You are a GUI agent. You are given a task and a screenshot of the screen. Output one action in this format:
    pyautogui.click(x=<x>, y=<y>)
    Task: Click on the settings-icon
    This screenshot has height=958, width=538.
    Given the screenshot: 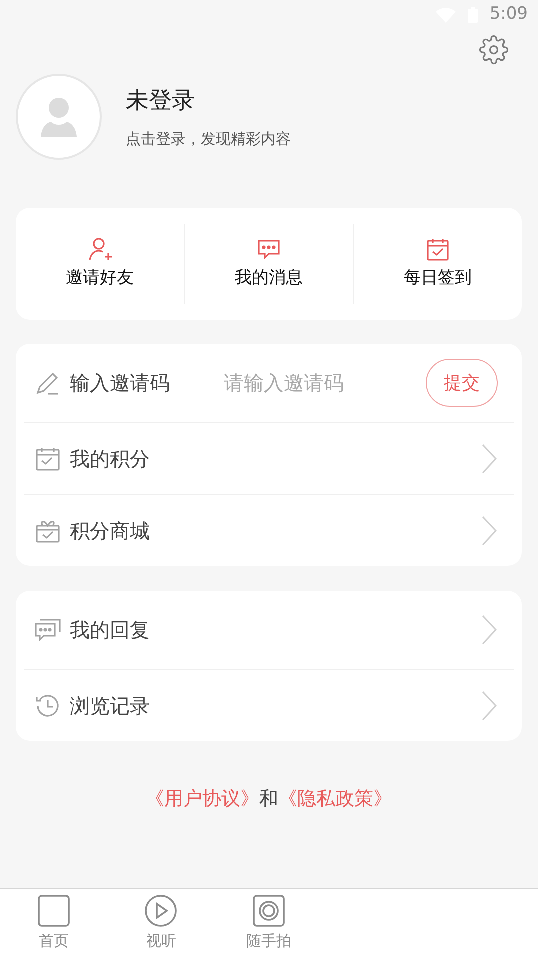 What is the action you would take?
    pyautogui.click(x=494, y=50)
    